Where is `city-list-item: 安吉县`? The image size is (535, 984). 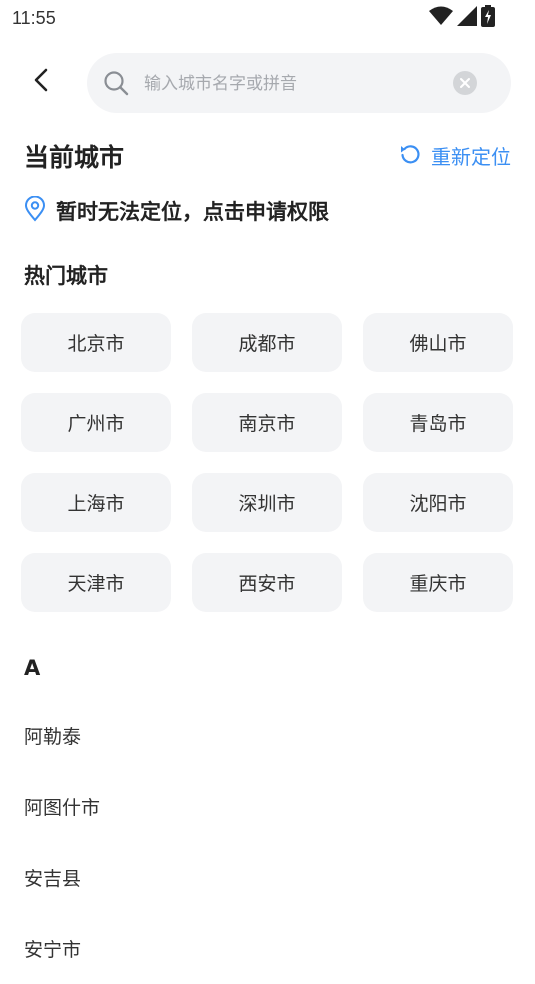
city-list-item: 安吉县 is located at coordinates (267, 877).